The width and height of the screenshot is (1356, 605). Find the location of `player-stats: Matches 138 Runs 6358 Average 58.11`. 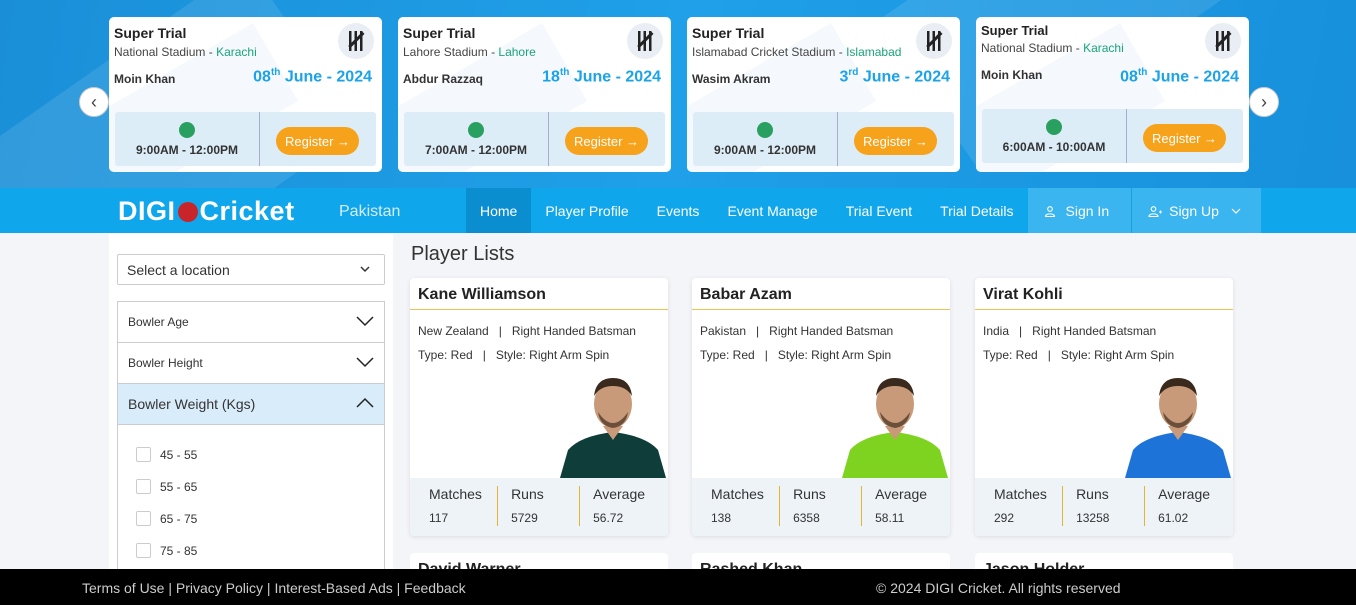

player-stats: Matches 138 Runs 6358 Average 58.11 is located at coordinates (821, 507).